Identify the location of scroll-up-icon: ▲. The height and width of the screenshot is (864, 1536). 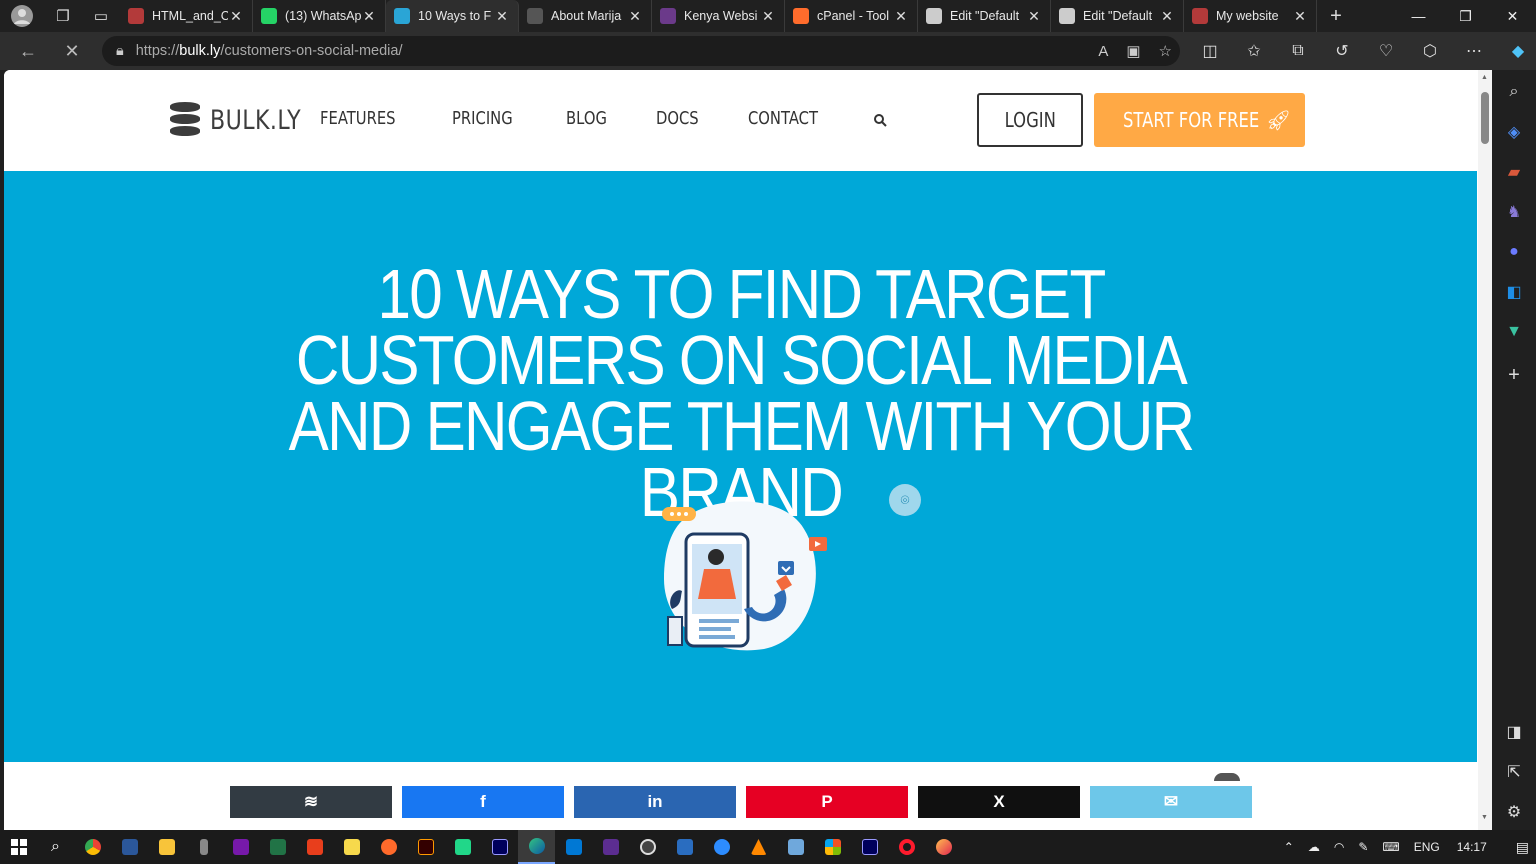
(1484, 77).